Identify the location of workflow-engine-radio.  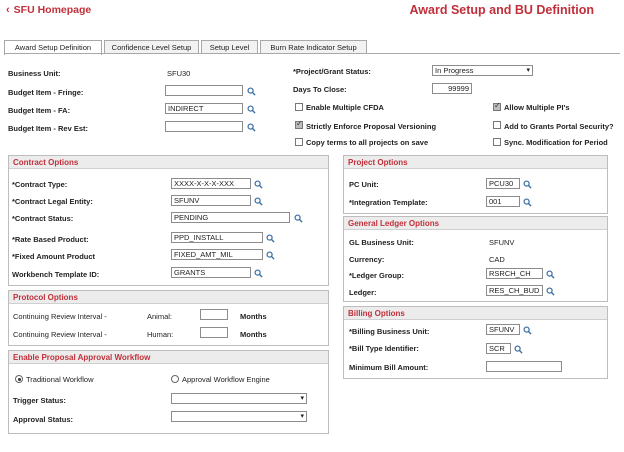
(175, 379).